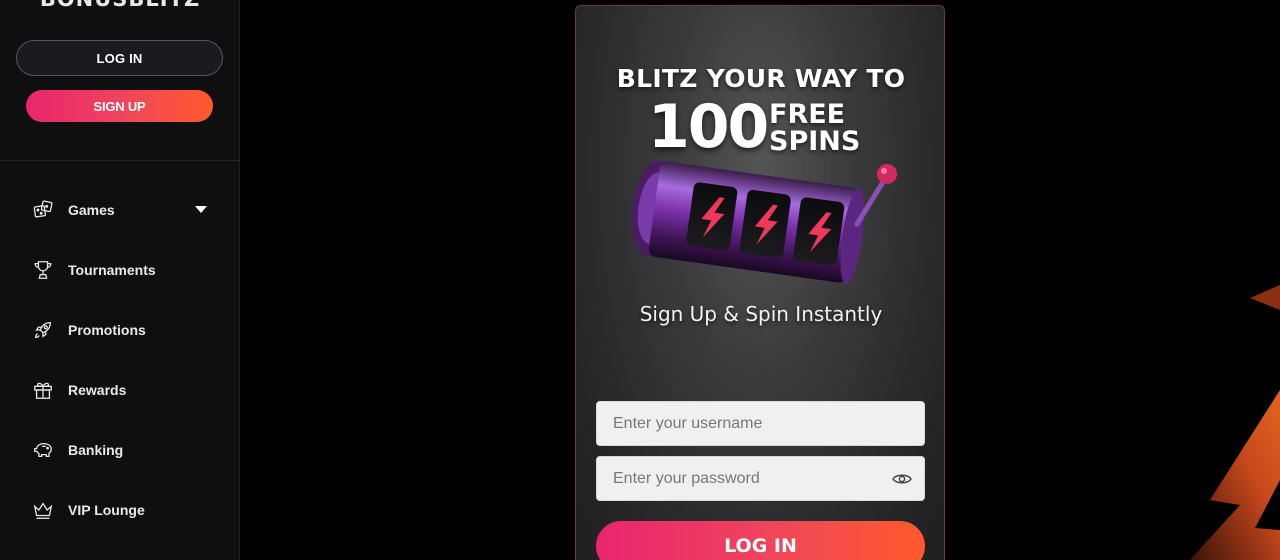 The image size is (1280, 560). I want to click on sidebar-login-button: LOG IN, so click(119, 58).